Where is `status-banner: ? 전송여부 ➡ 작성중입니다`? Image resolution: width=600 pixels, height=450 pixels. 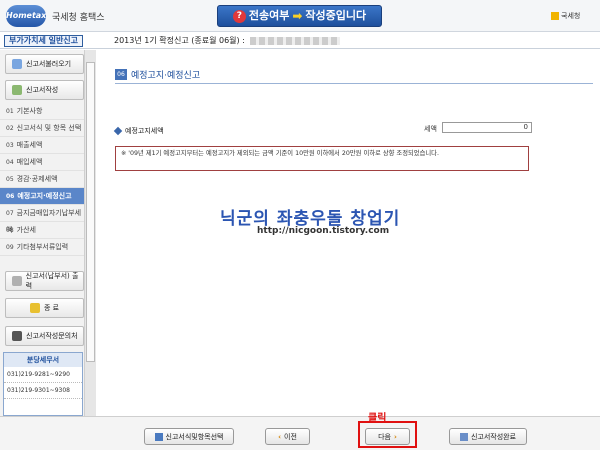 status-banner: ? 전송여부 ➡ 작성중입니다 is located at coordinates (299, 16).